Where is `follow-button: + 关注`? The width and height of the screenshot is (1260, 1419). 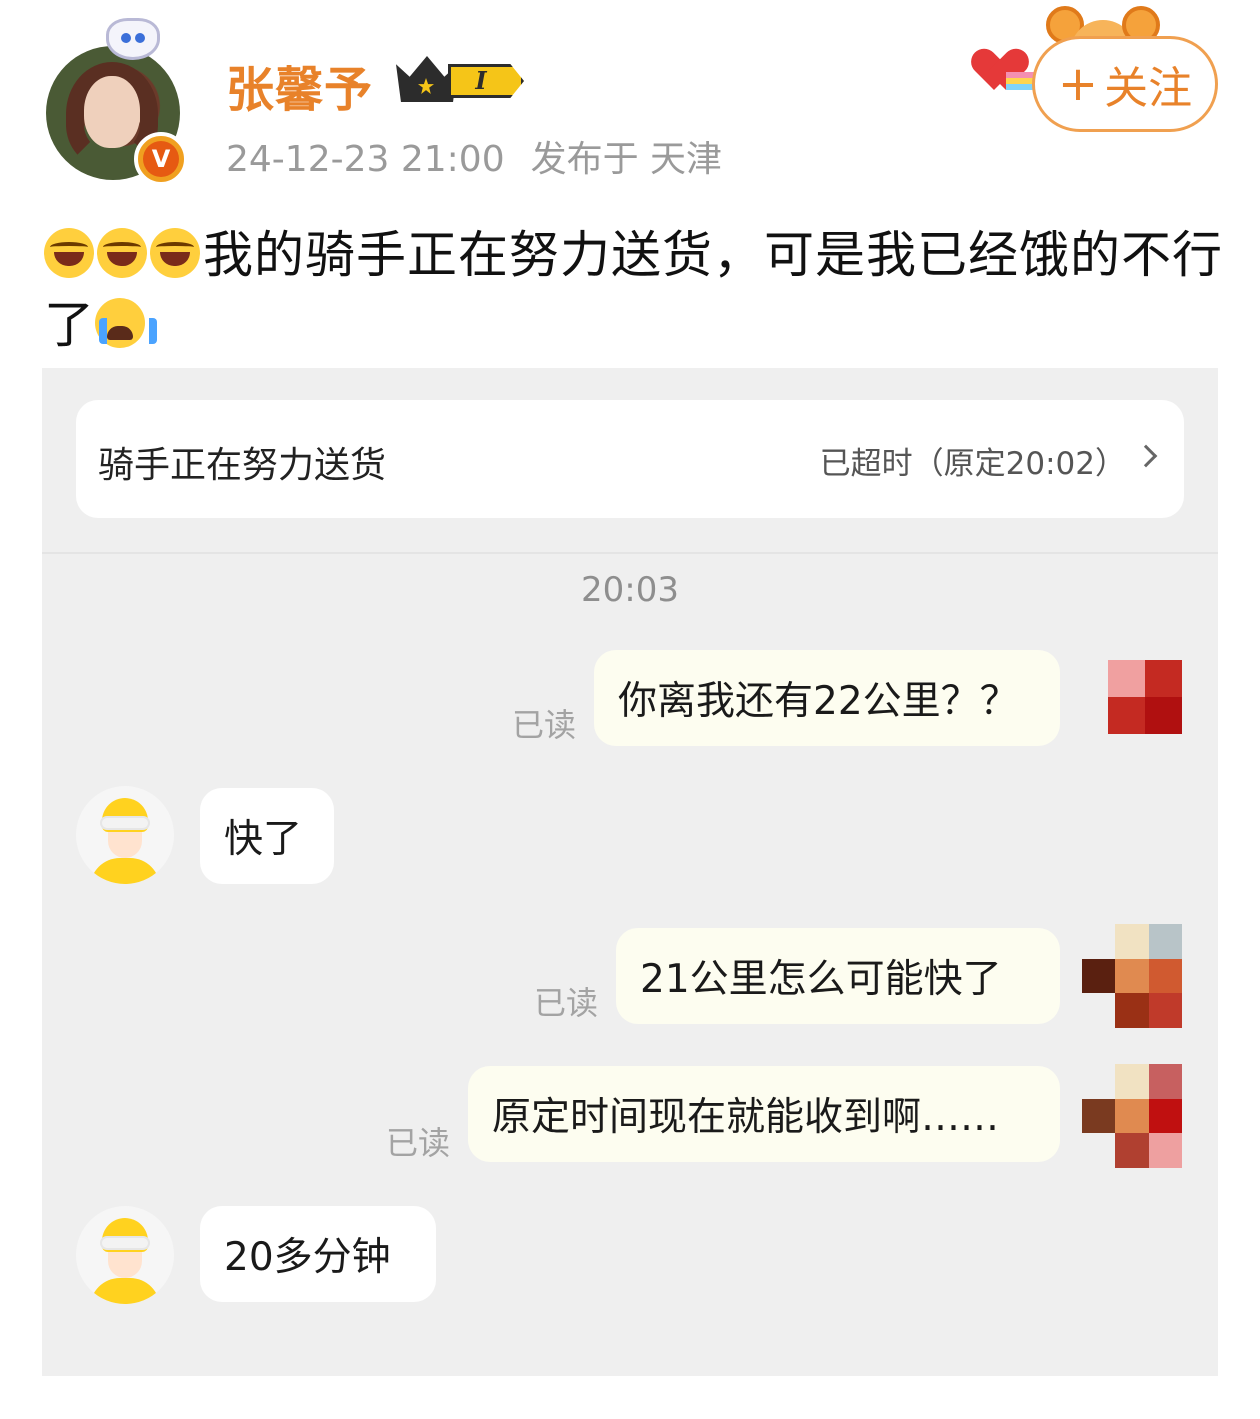 follow-button: + 关注 is located at coordinates (1125, 84).